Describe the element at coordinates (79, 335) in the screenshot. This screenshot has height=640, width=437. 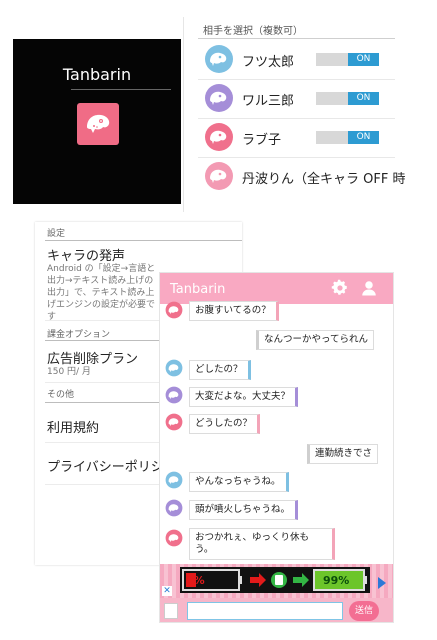
I see `billing-header: 課金オプション` at that location.